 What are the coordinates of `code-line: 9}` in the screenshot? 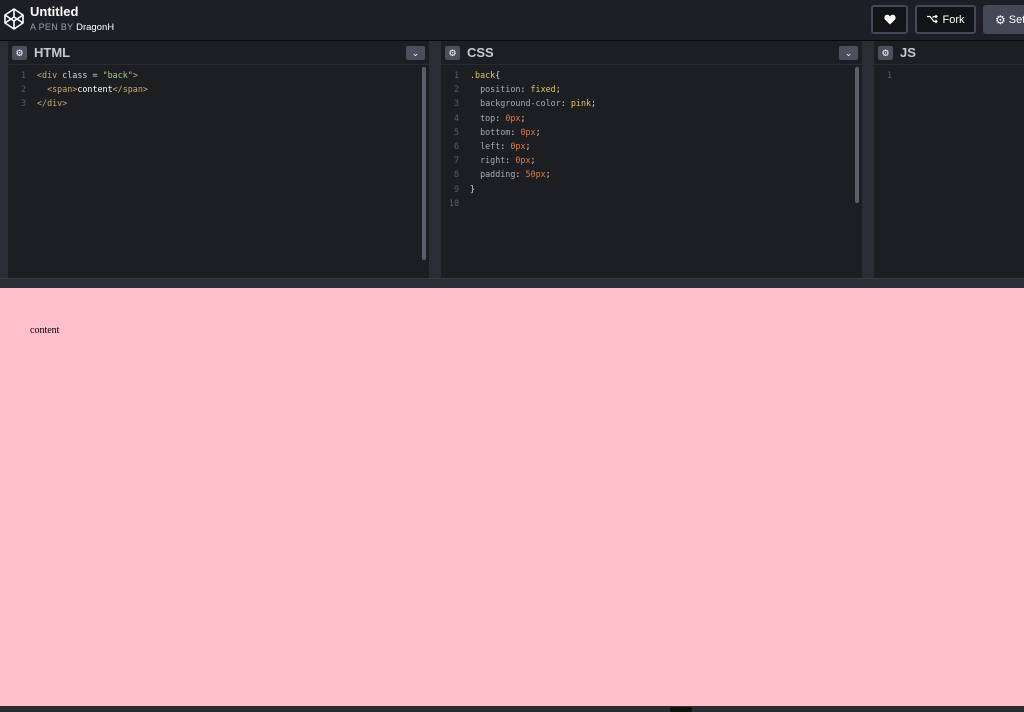 It's located at (651, 189).